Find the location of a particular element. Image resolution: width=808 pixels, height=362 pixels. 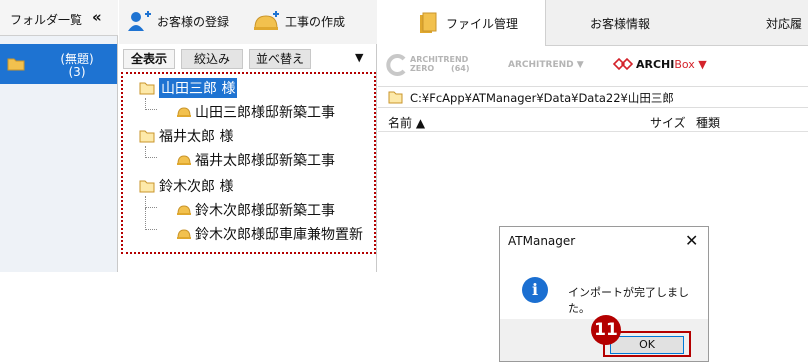

collapse-pane-button: « is located at coordinates (97, 17).